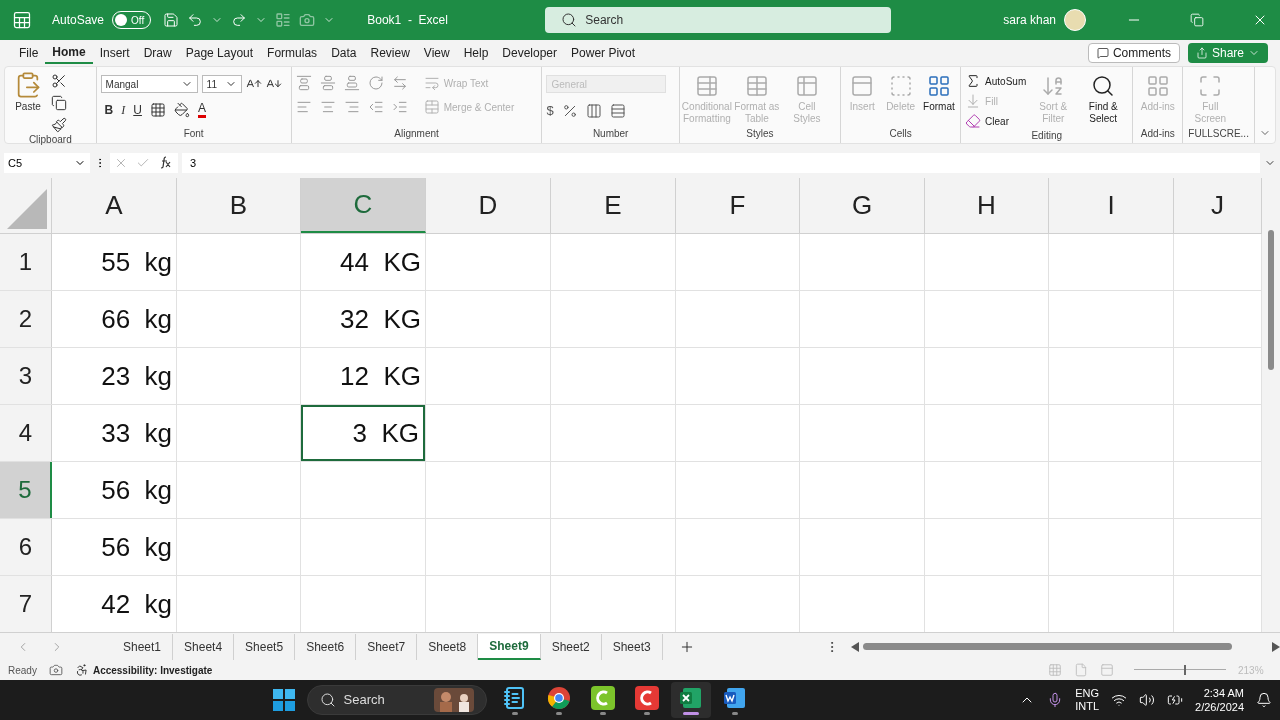 The width and height of the screenshot is (1280, 720). Describe the element at coordinates (121, 163) in the screenshot. I see `cancel-icon` at that location.